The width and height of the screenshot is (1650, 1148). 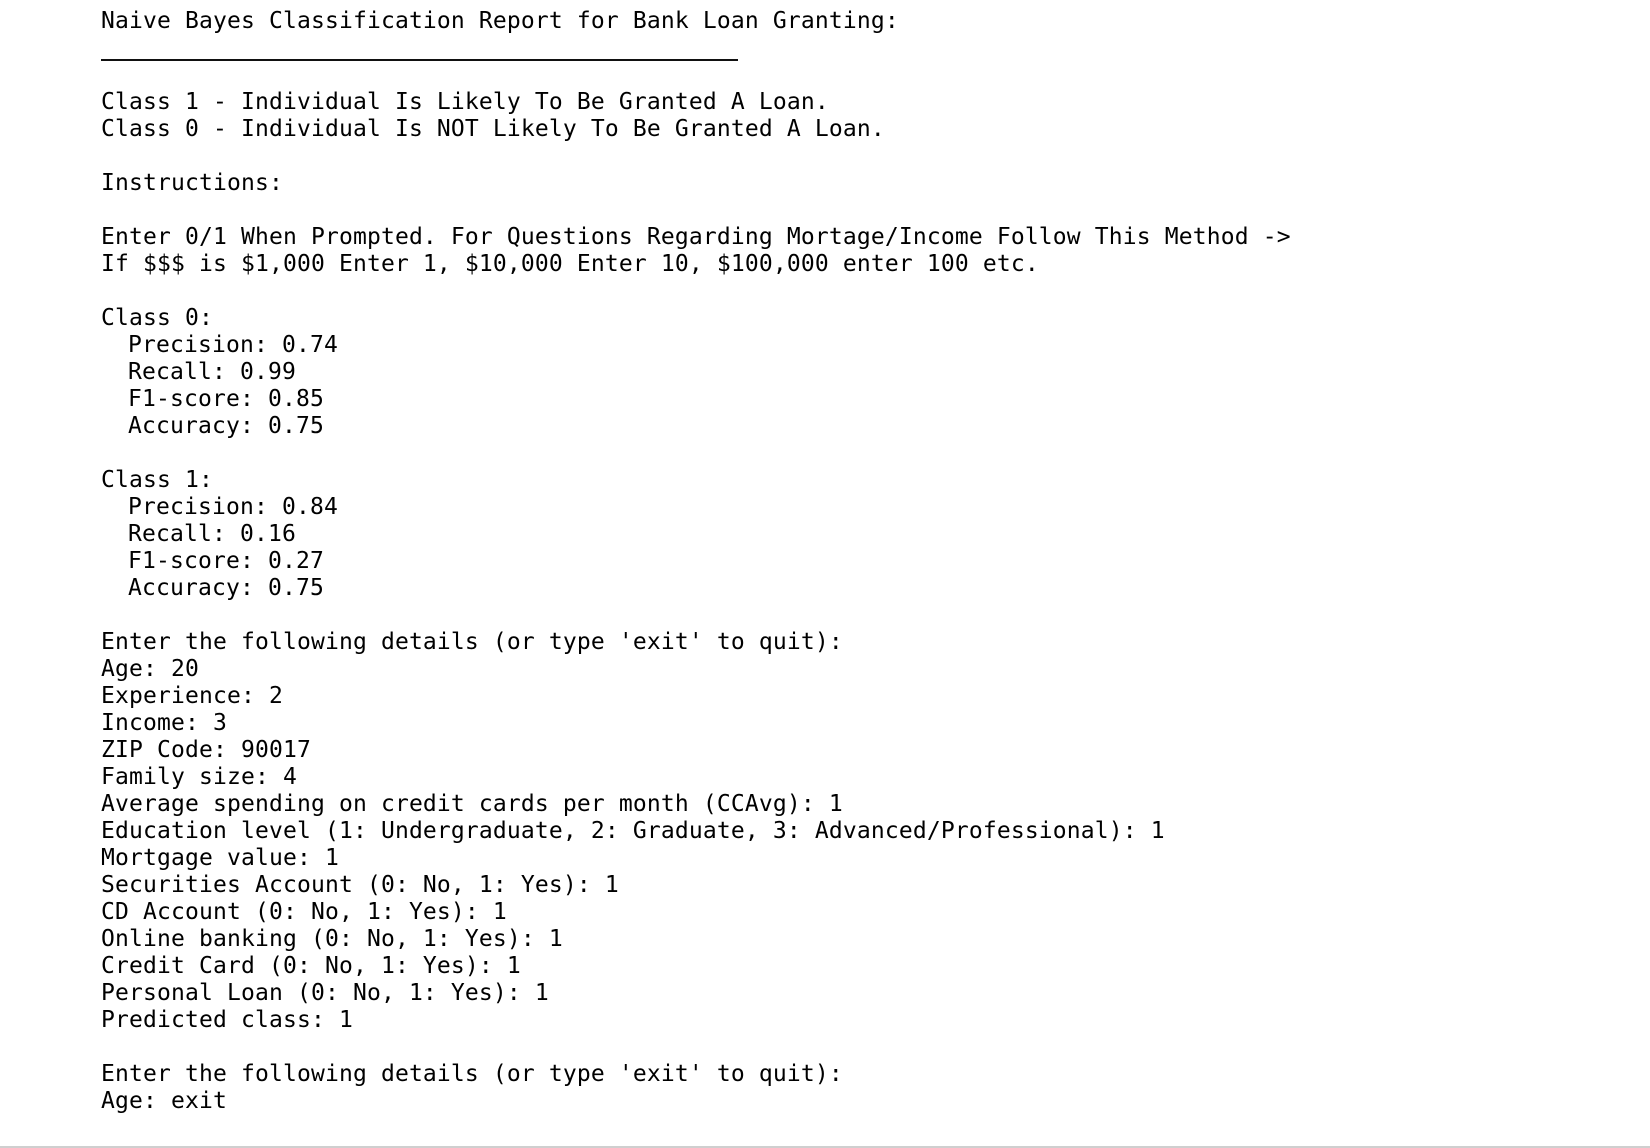 What do you see at coordinates (325, 993) in the screenshot?
I see `input-line-personal-loan: Personal Loan (0: No, 1: Yes): 1` at bounding box center [325, 993].